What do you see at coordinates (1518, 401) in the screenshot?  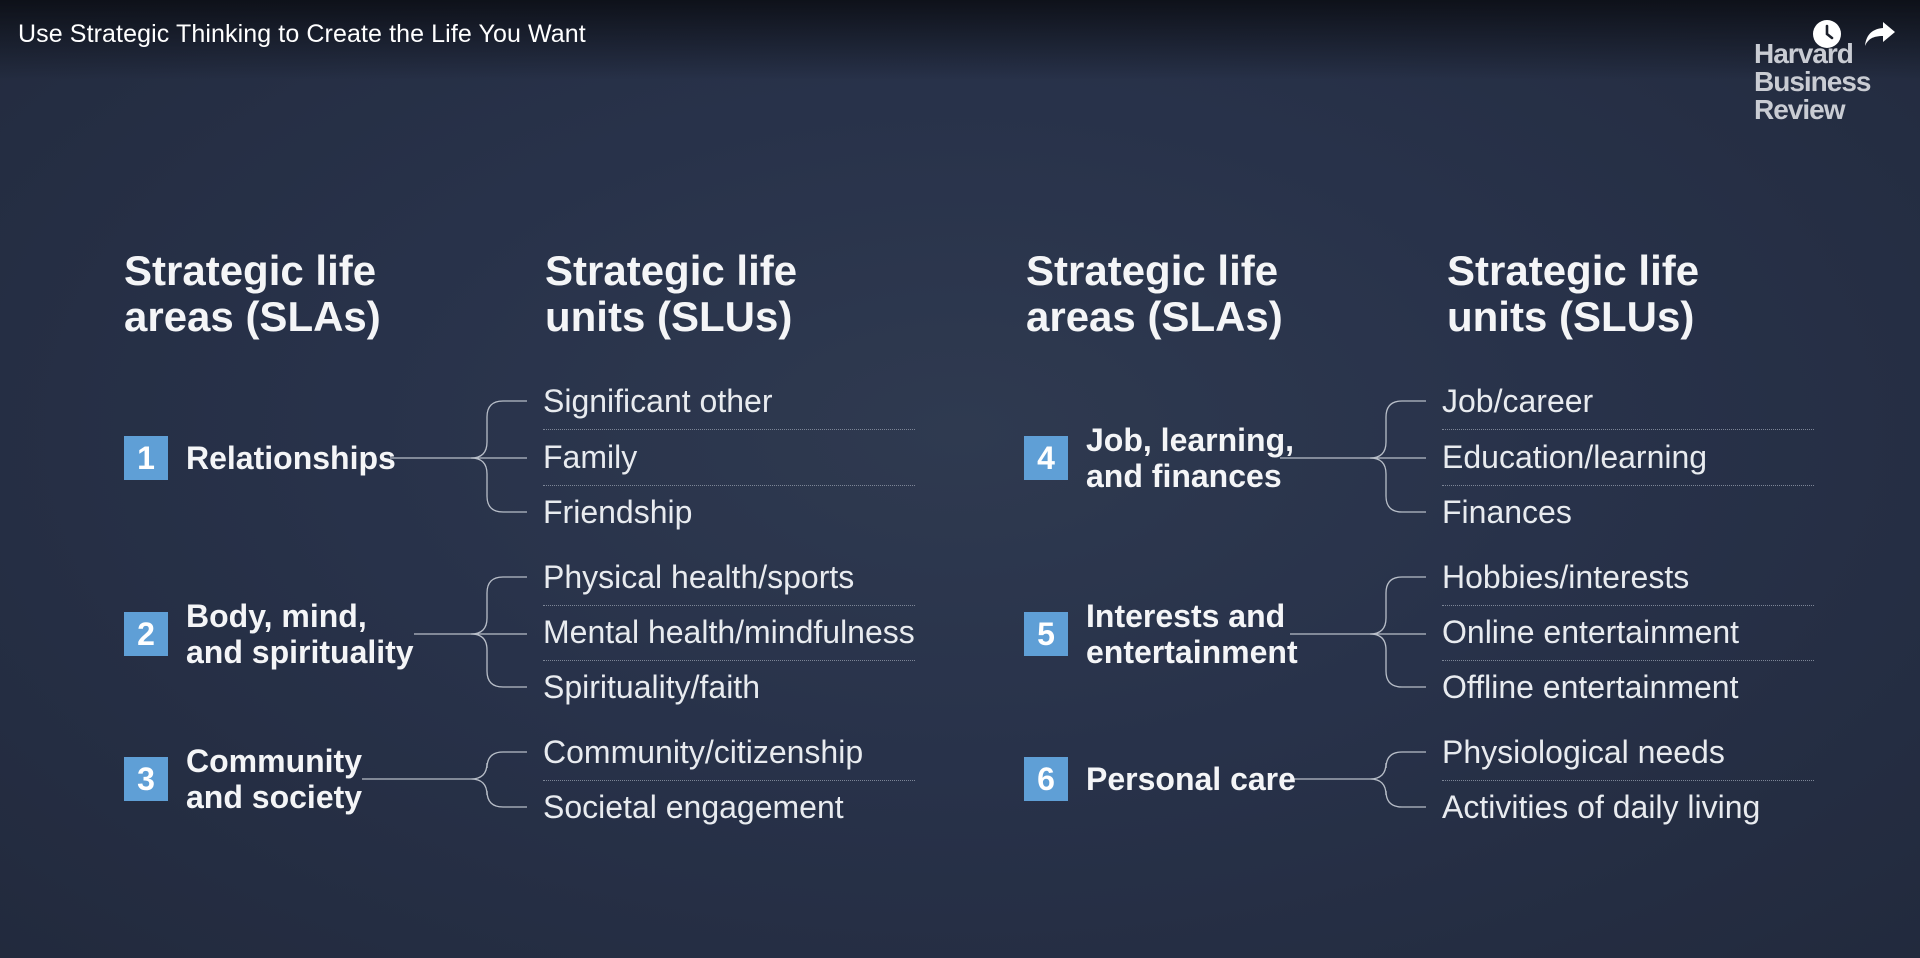 I see `slu-item: Job/career` at bounding box center [1518, 401].